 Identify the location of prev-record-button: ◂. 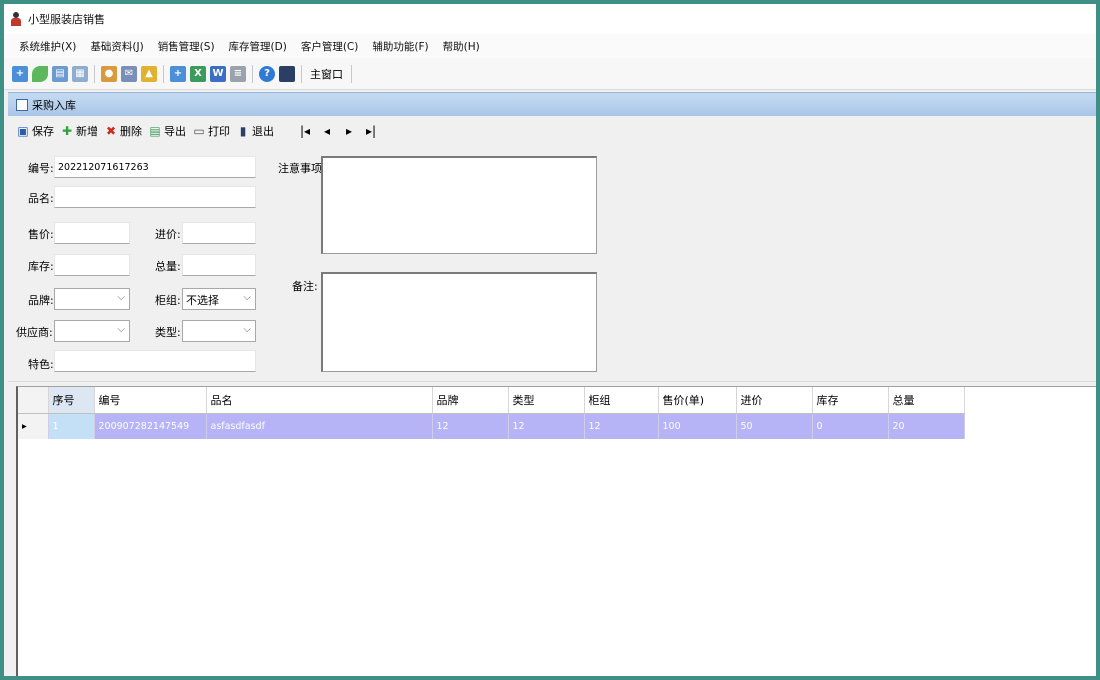
(327, 131).